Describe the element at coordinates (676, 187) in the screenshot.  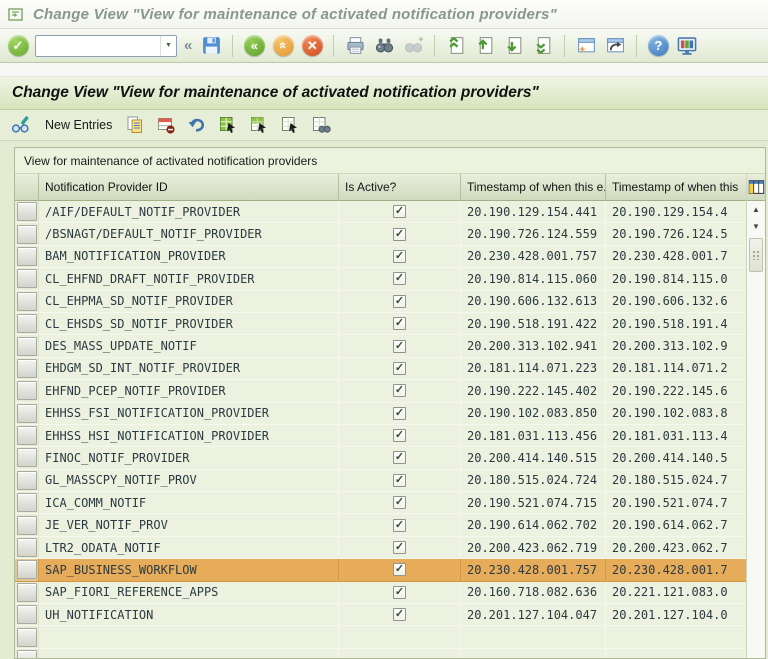
I see `column-header-timestamp-2: Timestamp of when this` at that location.